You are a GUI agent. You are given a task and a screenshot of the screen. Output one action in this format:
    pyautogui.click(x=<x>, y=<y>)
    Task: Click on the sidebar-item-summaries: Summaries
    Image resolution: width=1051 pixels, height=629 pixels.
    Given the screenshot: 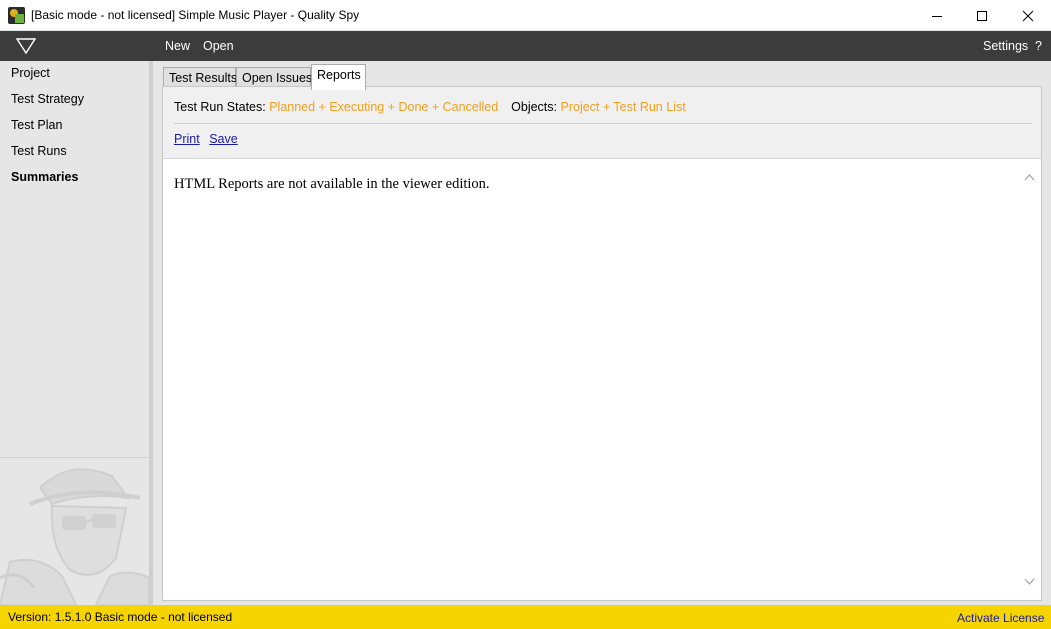 What is the action you would take?
    pyautogui.click(x=44, y=177)
    